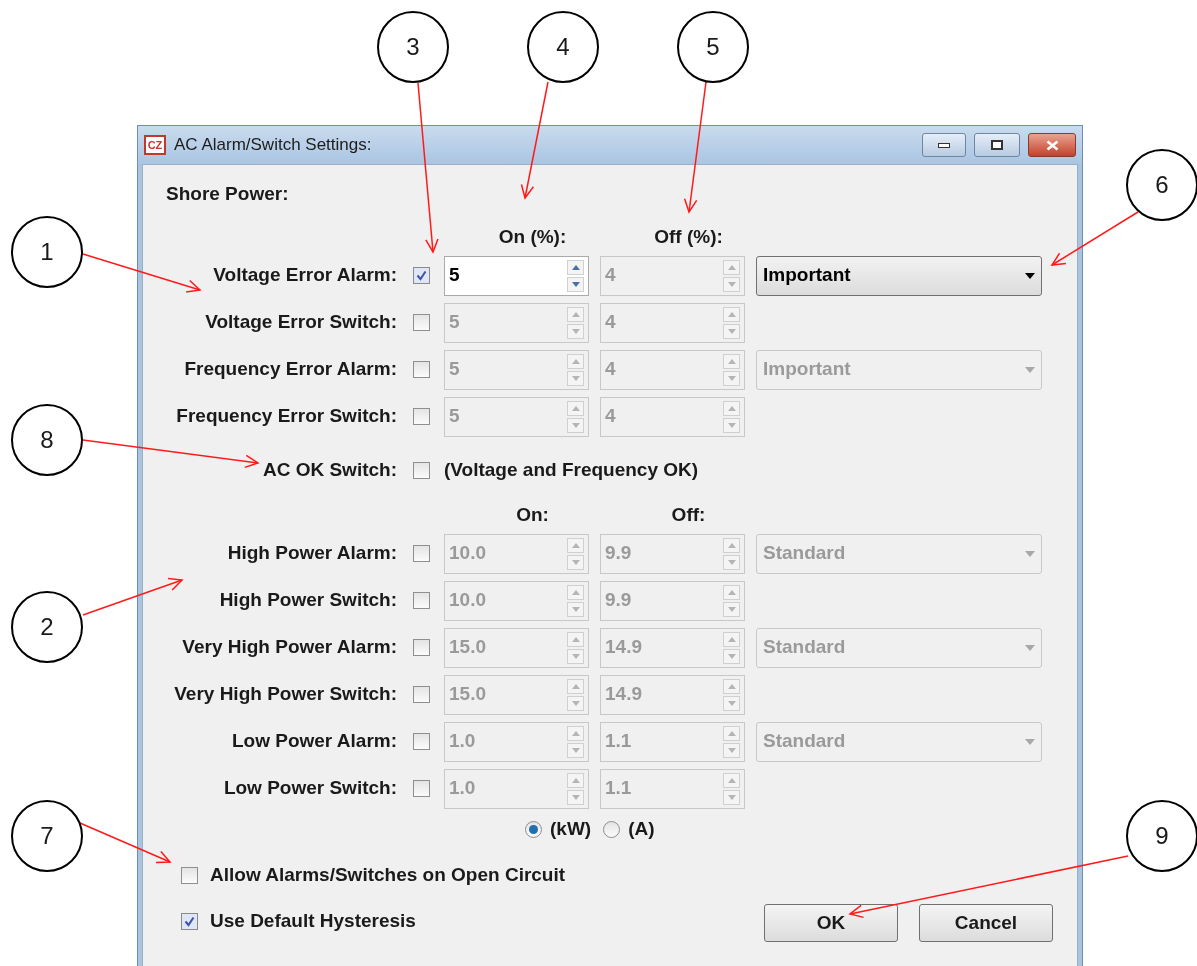 The width and height of the screenshot is (1197, 966). What do you see at coordinates (713, 47) in the screenshot?
I see `callout-number: 5` at bounding box center [713, 47].